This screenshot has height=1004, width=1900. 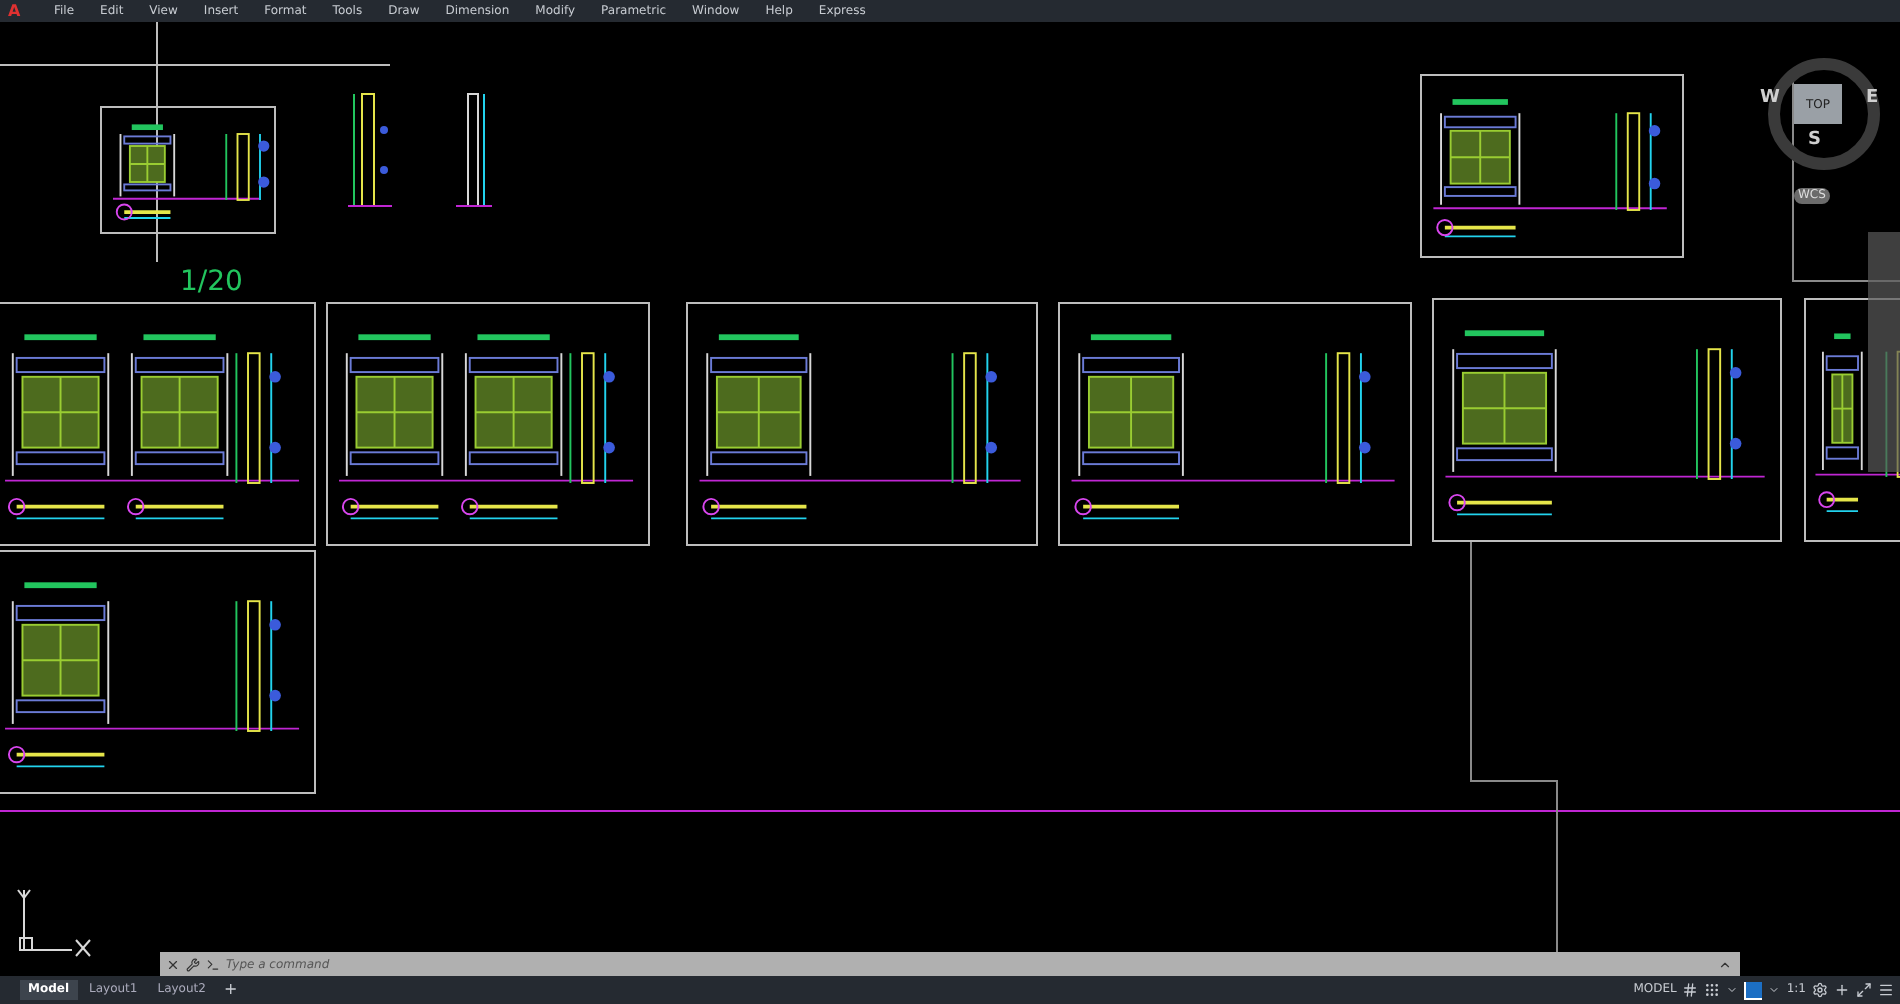 I want to click on menu-icon, so click(x=1886, y=990).